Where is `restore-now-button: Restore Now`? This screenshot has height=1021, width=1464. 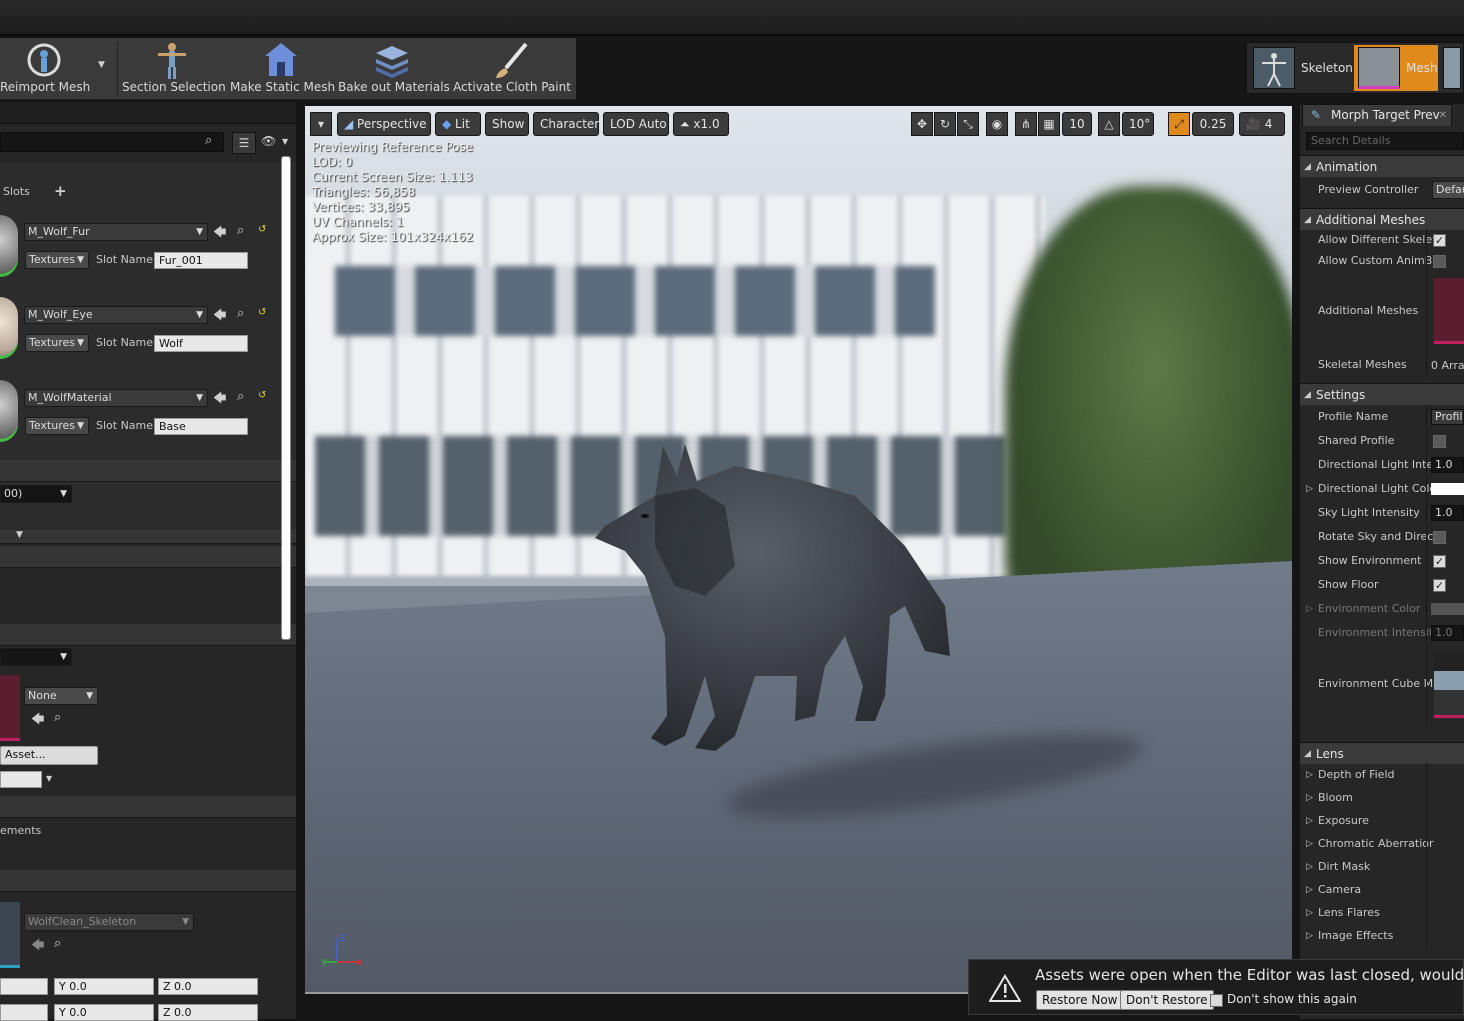 restore-now-button: Restore Now is located at coordinates (1080, 1000).